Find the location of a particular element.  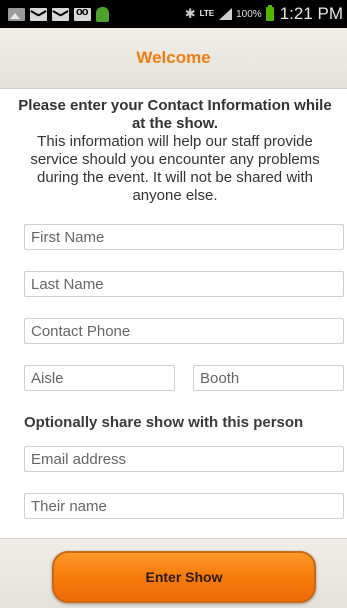

voicemail-icon is located at coordinates (82, 13).